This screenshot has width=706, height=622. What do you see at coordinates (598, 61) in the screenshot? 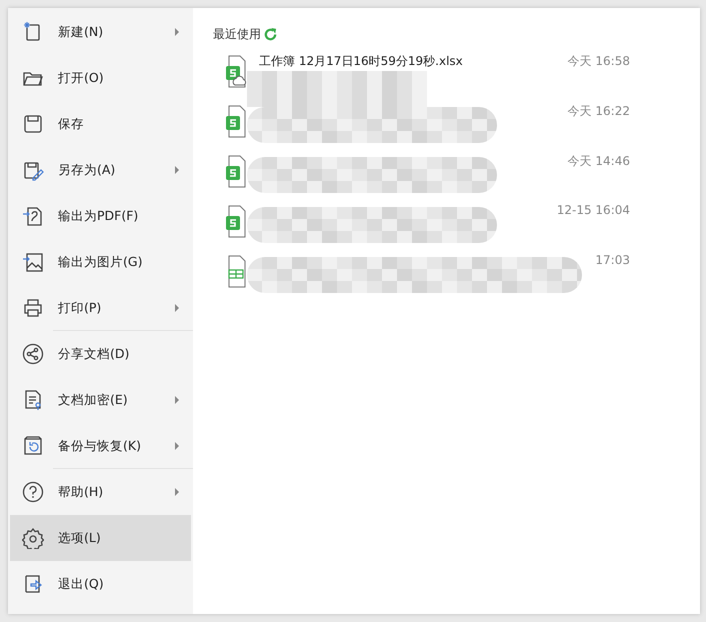
I see `file-time: 今天 16:58` at bounding box center [598, 61].